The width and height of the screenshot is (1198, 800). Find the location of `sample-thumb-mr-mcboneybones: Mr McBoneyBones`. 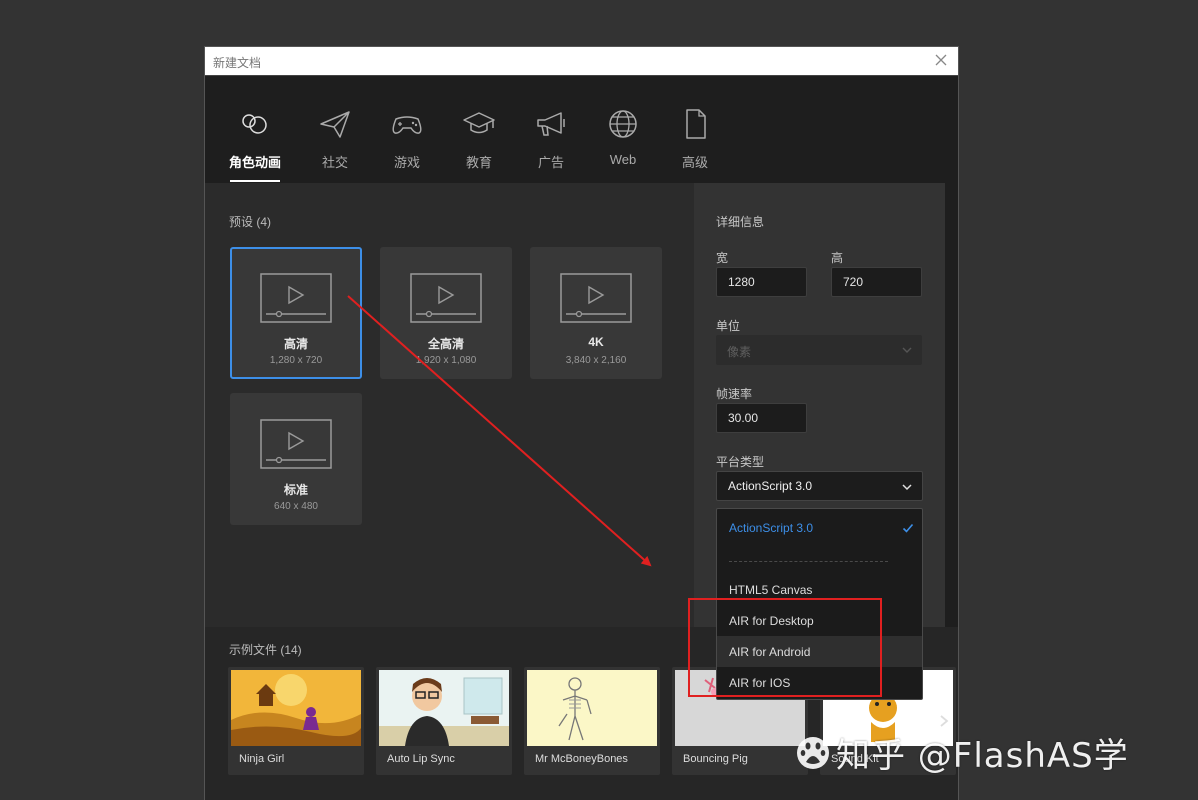

sample-thumb-mr-mcboneybones: Mr McBoneyBones is located at coordinates (592, 721).